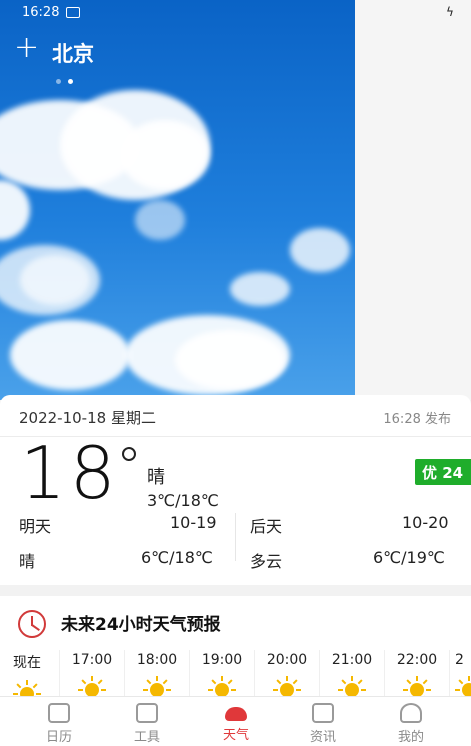  Describe the element at coordinates (146, 737) in the screenshot. I see `nav-label: 工具` at that location.